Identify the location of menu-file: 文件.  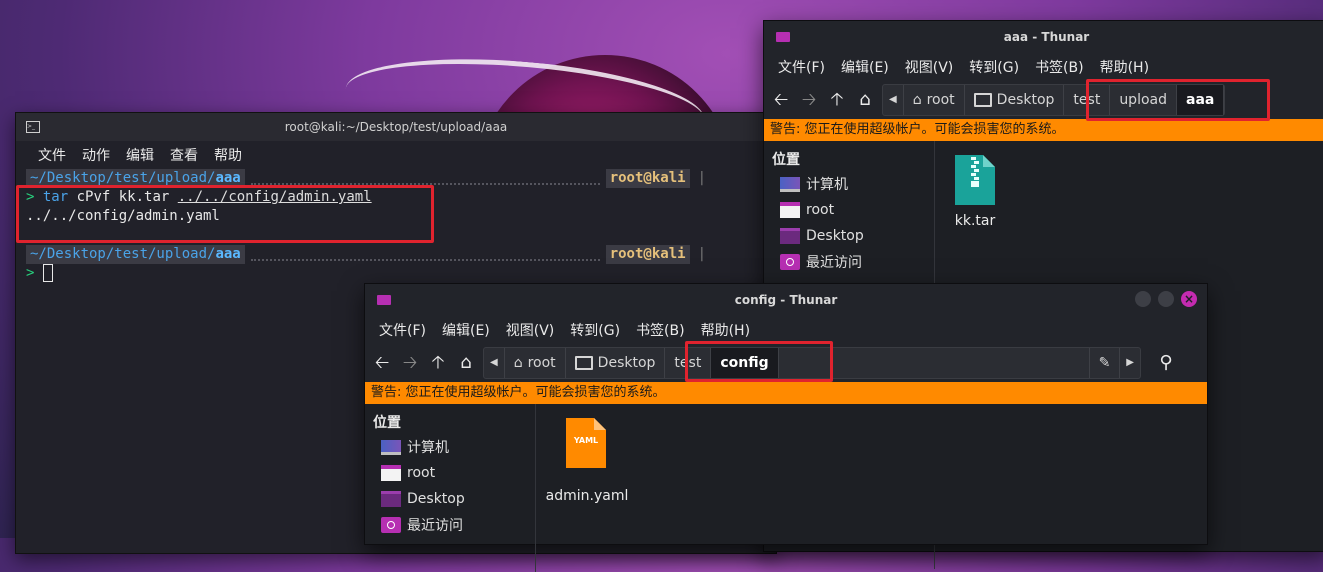
(52, 155).